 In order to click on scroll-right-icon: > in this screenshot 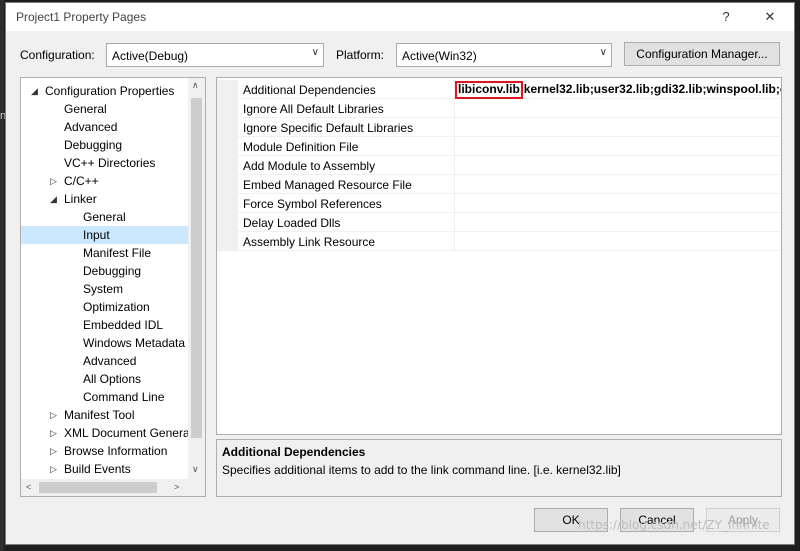, I will do `click(176, 487)`.